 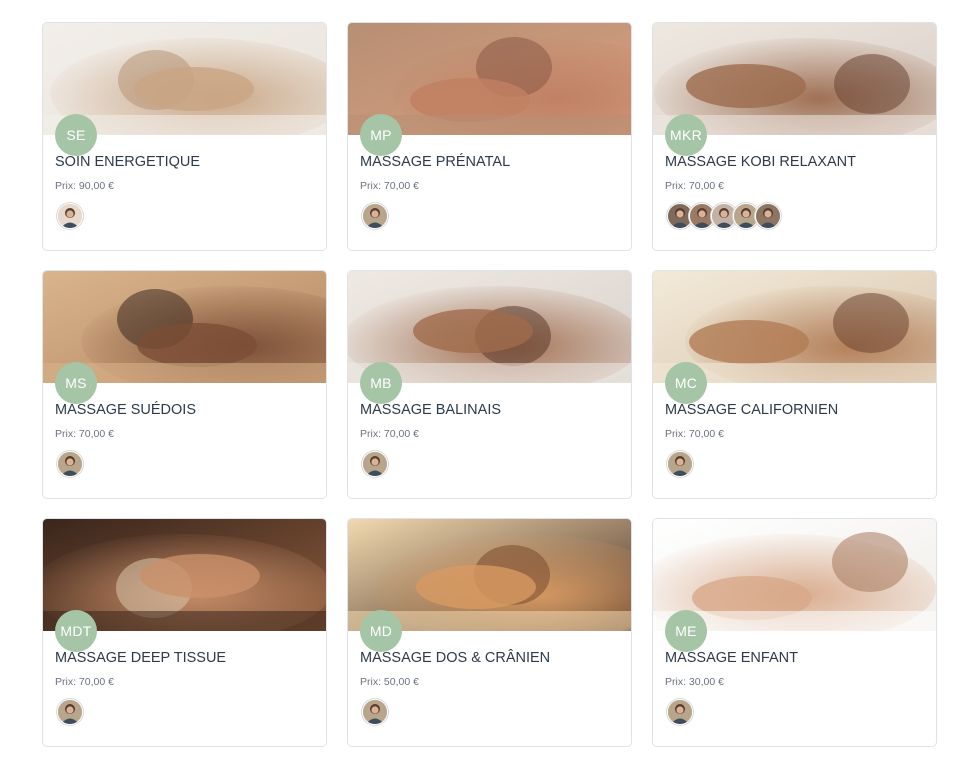 What do you see at coordinates (381, 135) in the screenshot?
I see `service-initials-badge: MP` at bounding box center [381, 135].